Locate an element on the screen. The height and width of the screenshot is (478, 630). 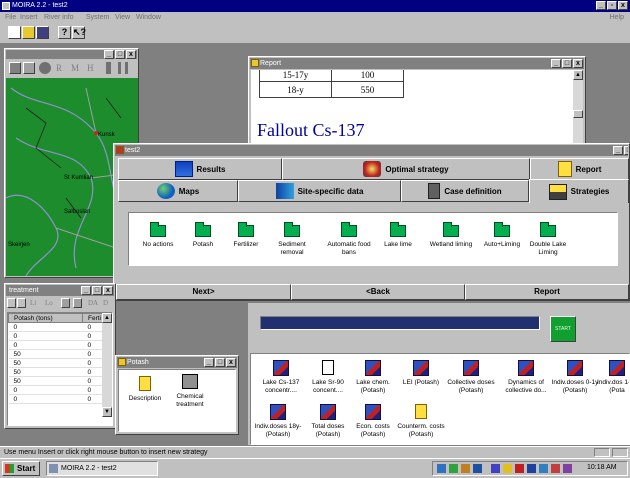
result-counterm-costs: Counterm. costs (Potash) is located at coordinates (421, 421).